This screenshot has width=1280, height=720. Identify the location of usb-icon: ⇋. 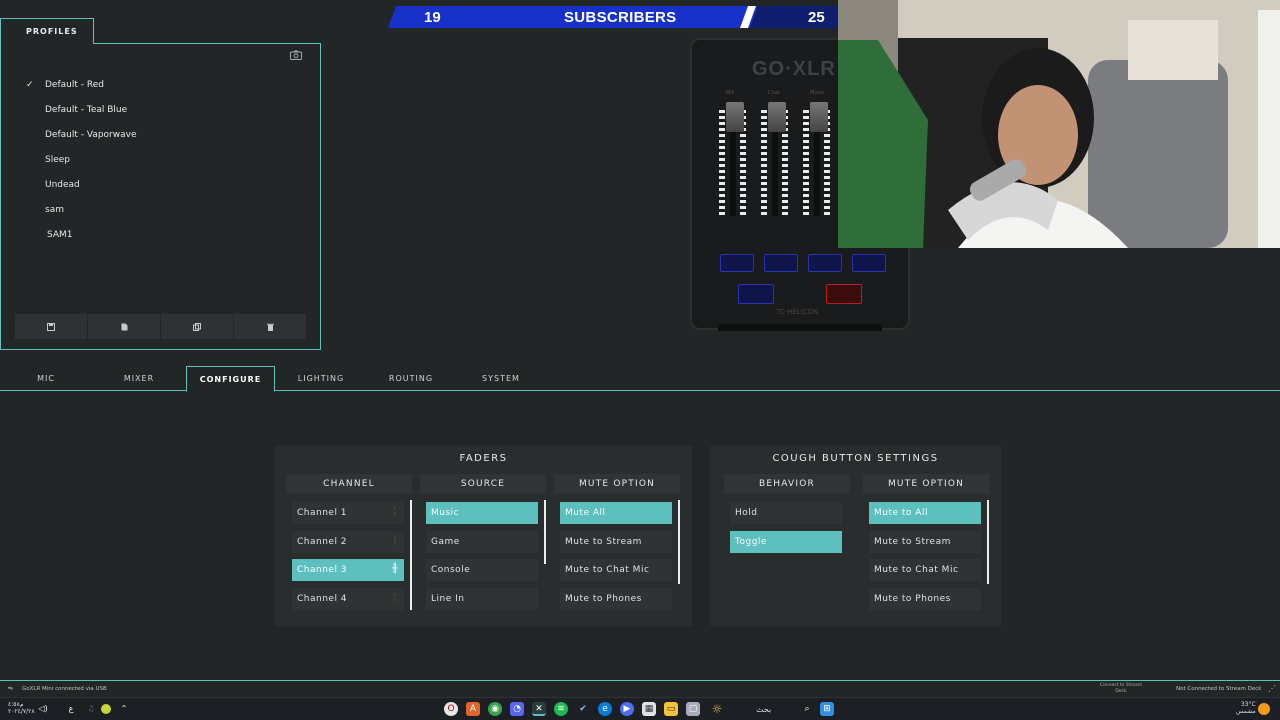
(11, 688).